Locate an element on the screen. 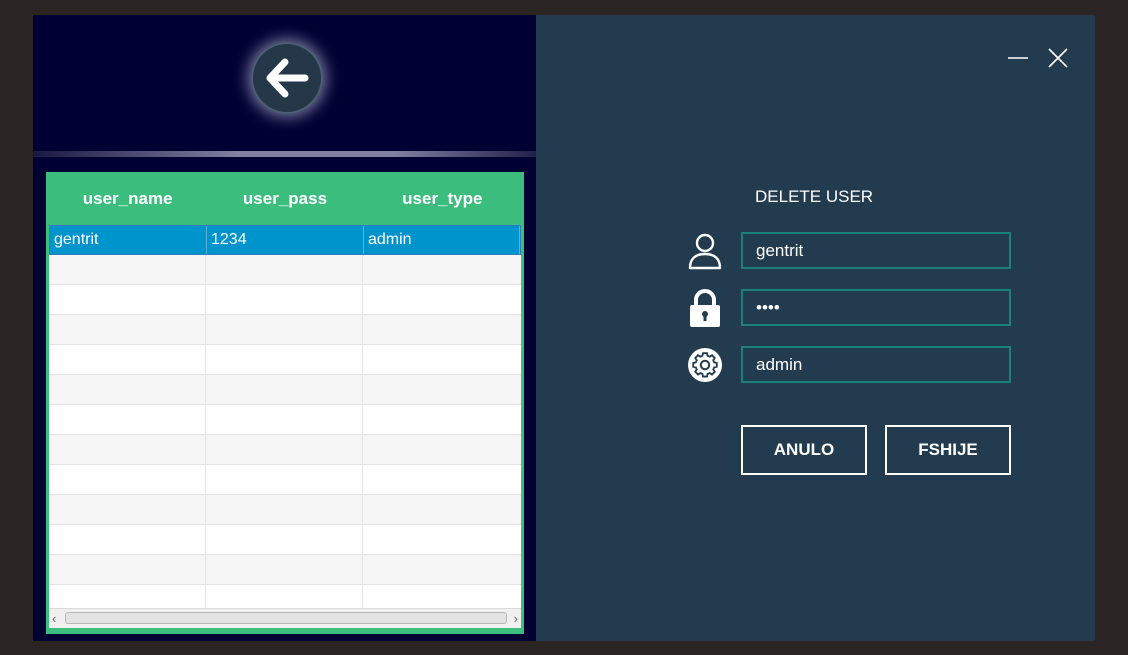 The height and width of the screenshot is (655, 1128). form-title: DELETE USER is located at coordinates (814, 196).